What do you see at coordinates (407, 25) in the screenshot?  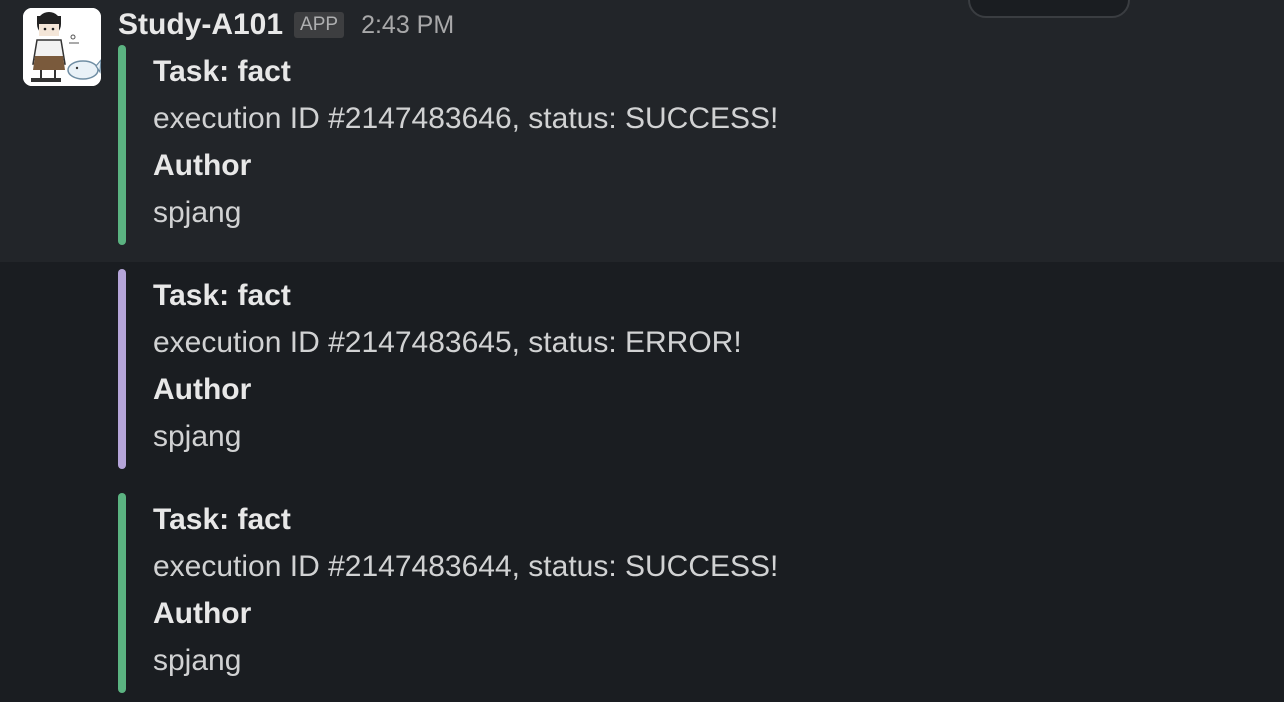 I see `message-timestamp: 2:43 PM` at bounding box center [407, 25].